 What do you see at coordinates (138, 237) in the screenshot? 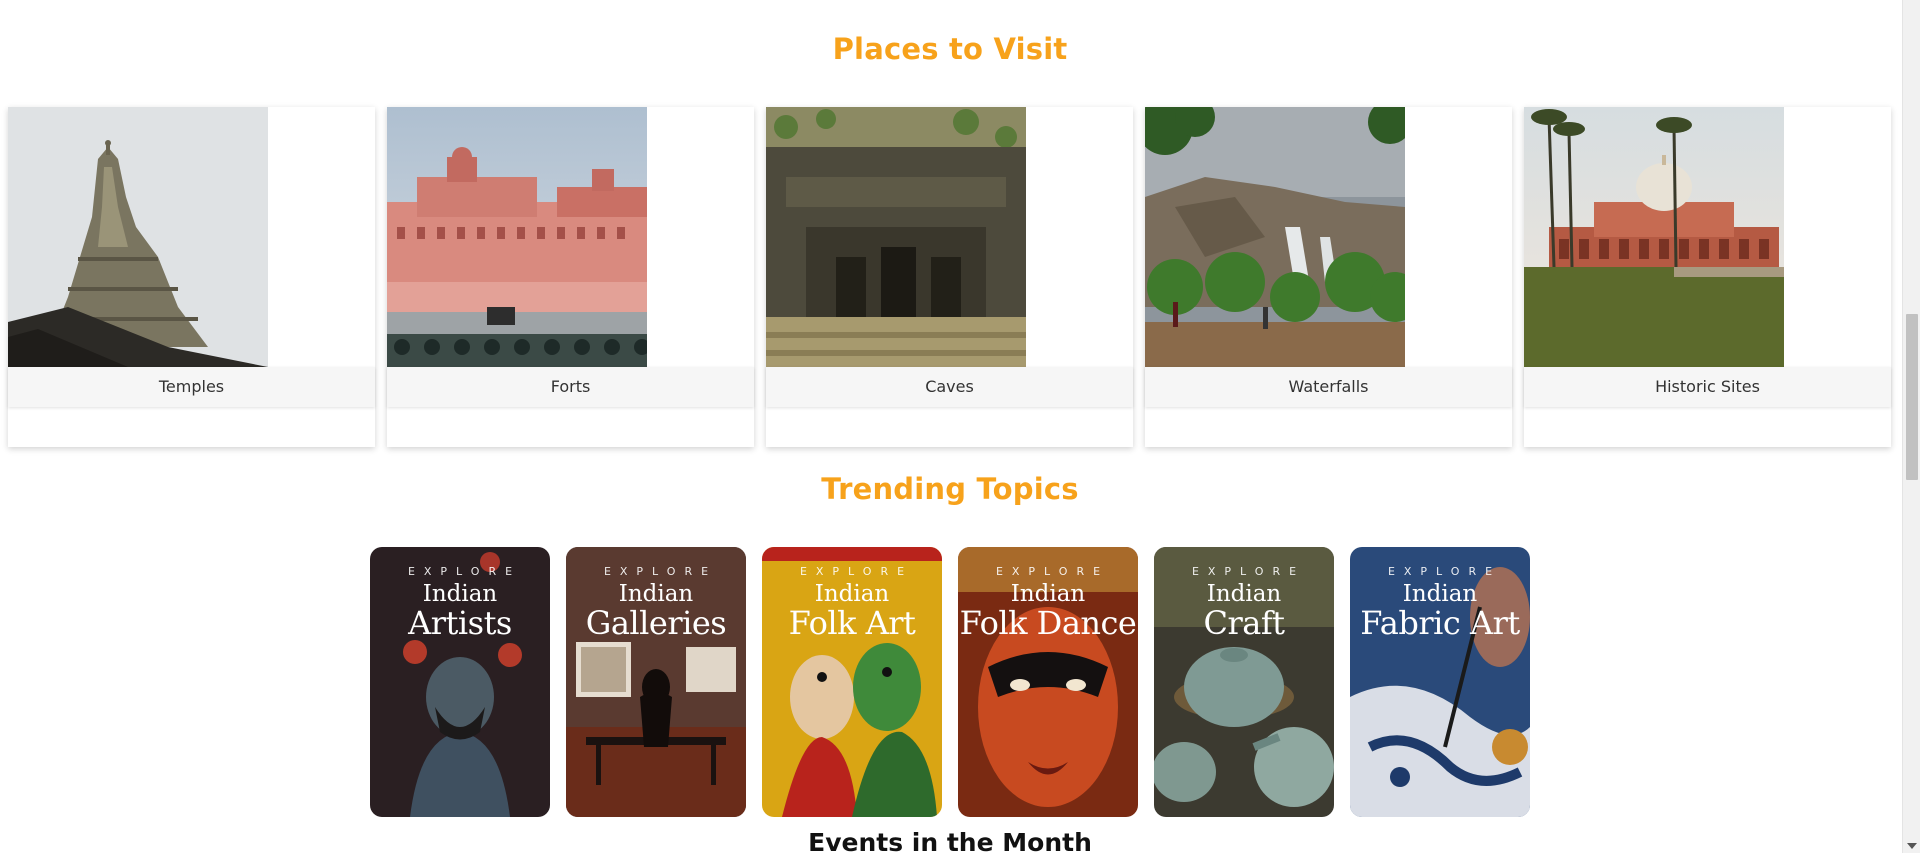
I see `temple-image` at bounding box center [138, 237].